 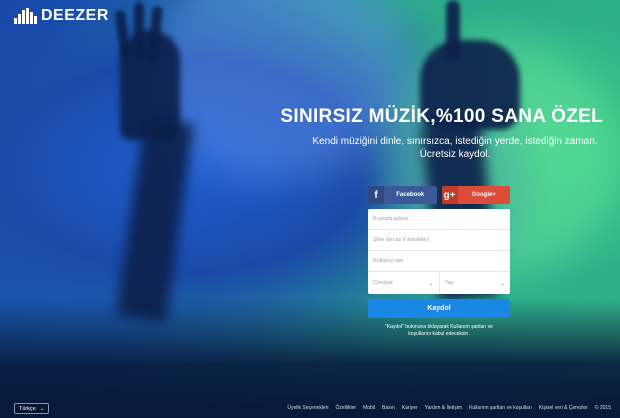 I want to click on equalizer-bars-icon, so click(x=25, y=16).